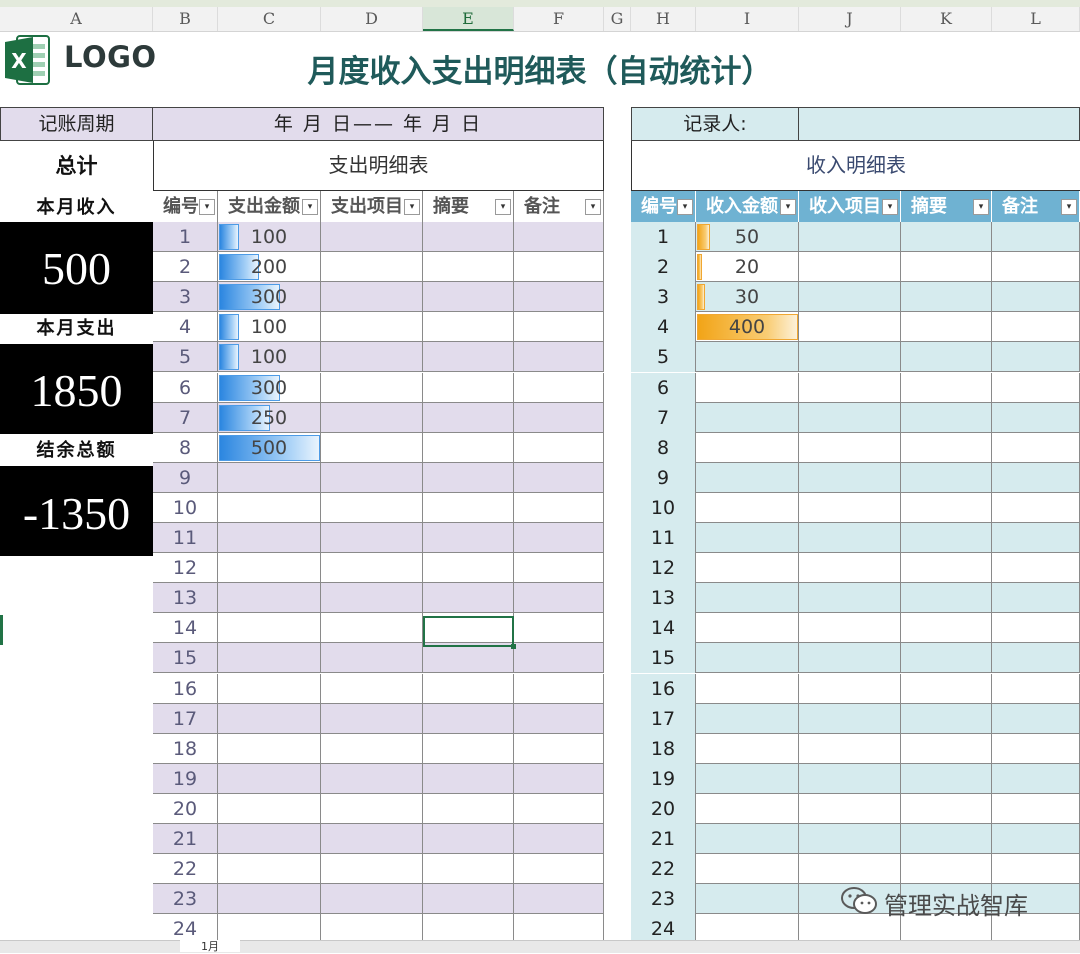 The image size is (1080, 954). I want to click on expense-row-number: 22, so click(185, 869).